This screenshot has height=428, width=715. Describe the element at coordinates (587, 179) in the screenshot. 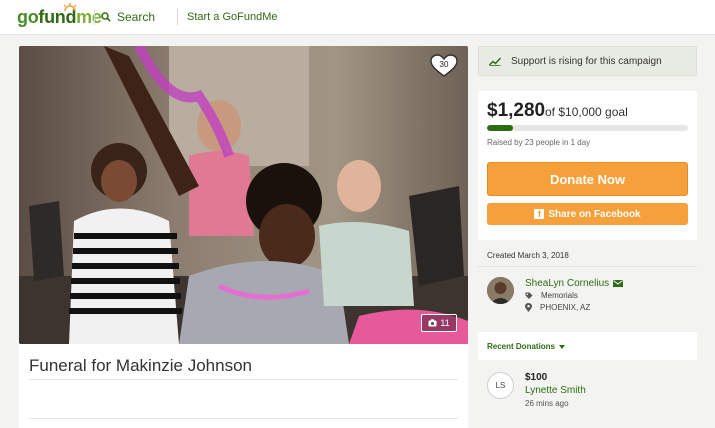

I see `donate-now-button: Donate Now` at that location.